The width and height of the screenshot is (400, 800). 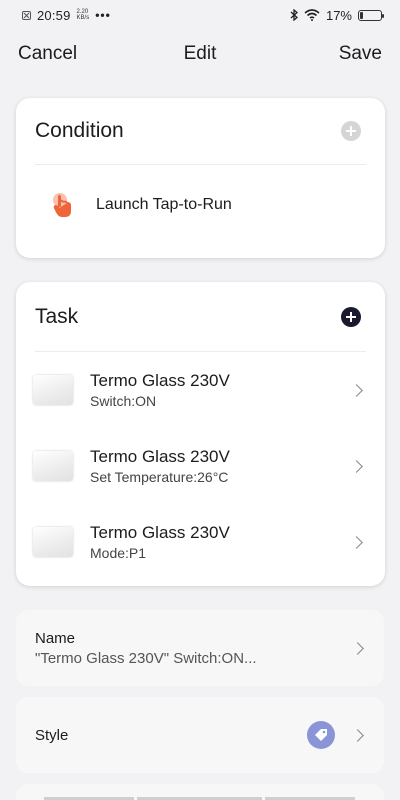 I want to click on status-right: 17%, so click(x=337, y=15).